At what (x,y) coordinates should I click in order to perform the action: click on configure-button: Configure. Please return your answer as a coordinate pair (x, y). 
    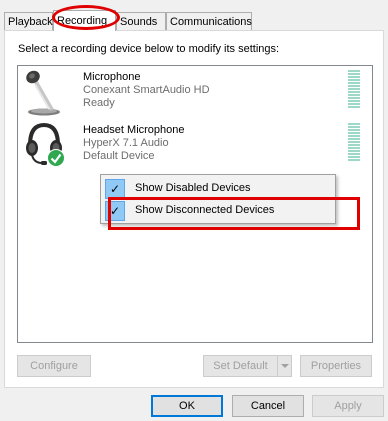
    Looking at the image, I should click on (54, 366).